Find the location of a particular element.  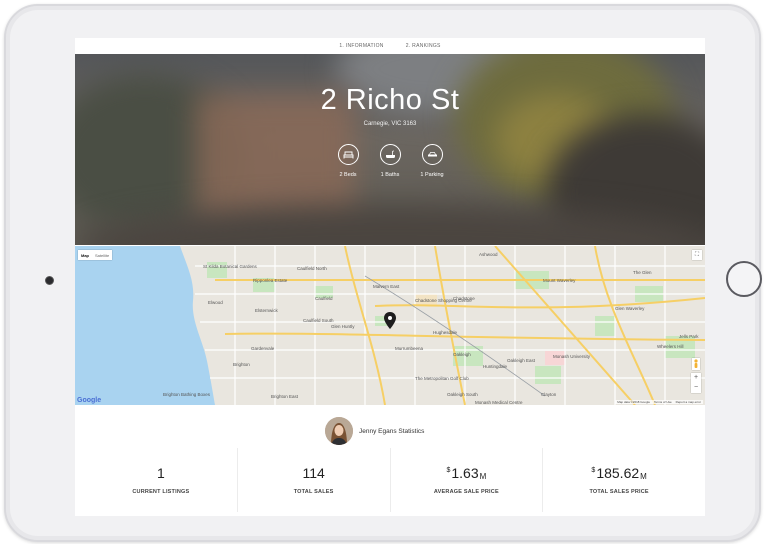

map-label: Gardenvale is located at coordinates (263, 348).